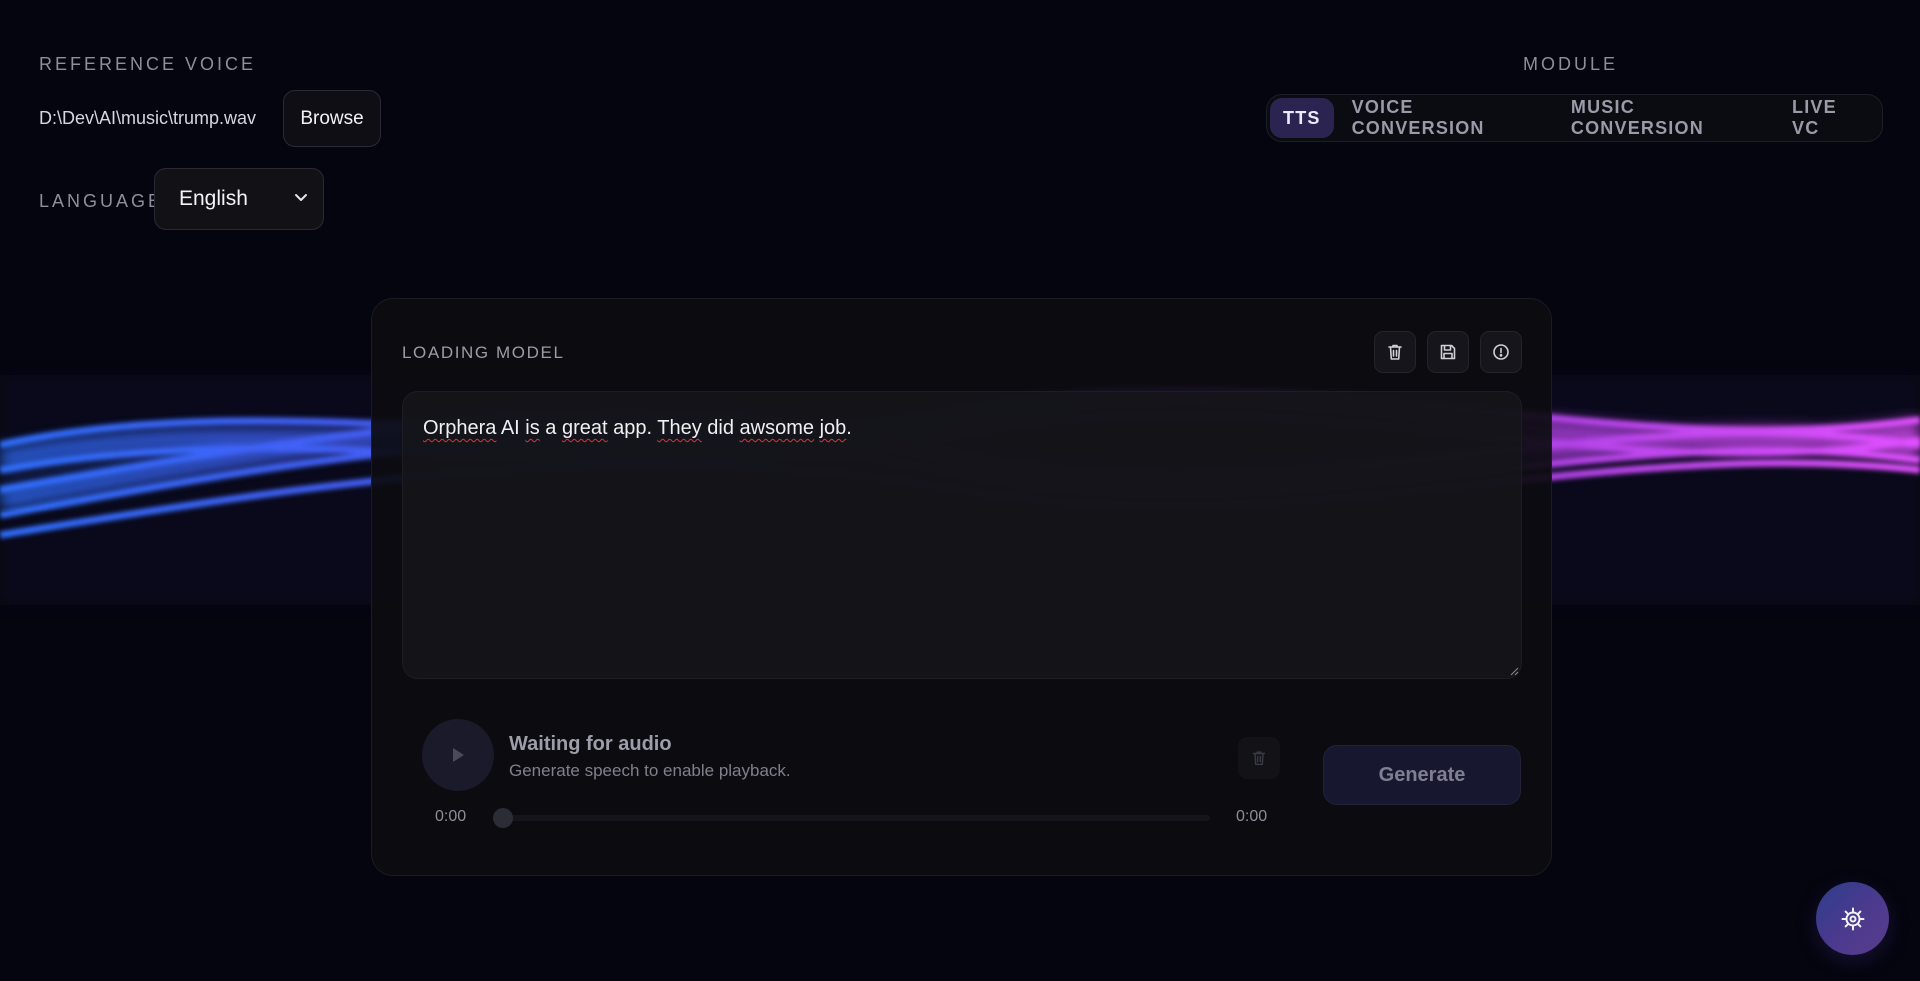  What do you see at coordinates (1302, 118) in the screenshot?
I see `tab-tts: TTS` at bounding box center [1302, 118].